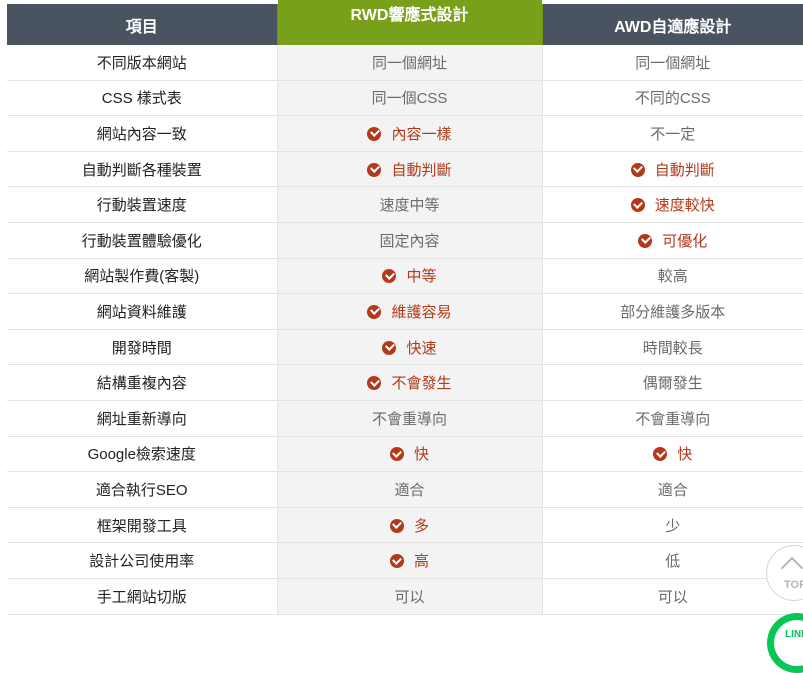 The width and height of the screenshot is (803, 673). I want to click on cell-awd: 可優化, so click(672, 240).